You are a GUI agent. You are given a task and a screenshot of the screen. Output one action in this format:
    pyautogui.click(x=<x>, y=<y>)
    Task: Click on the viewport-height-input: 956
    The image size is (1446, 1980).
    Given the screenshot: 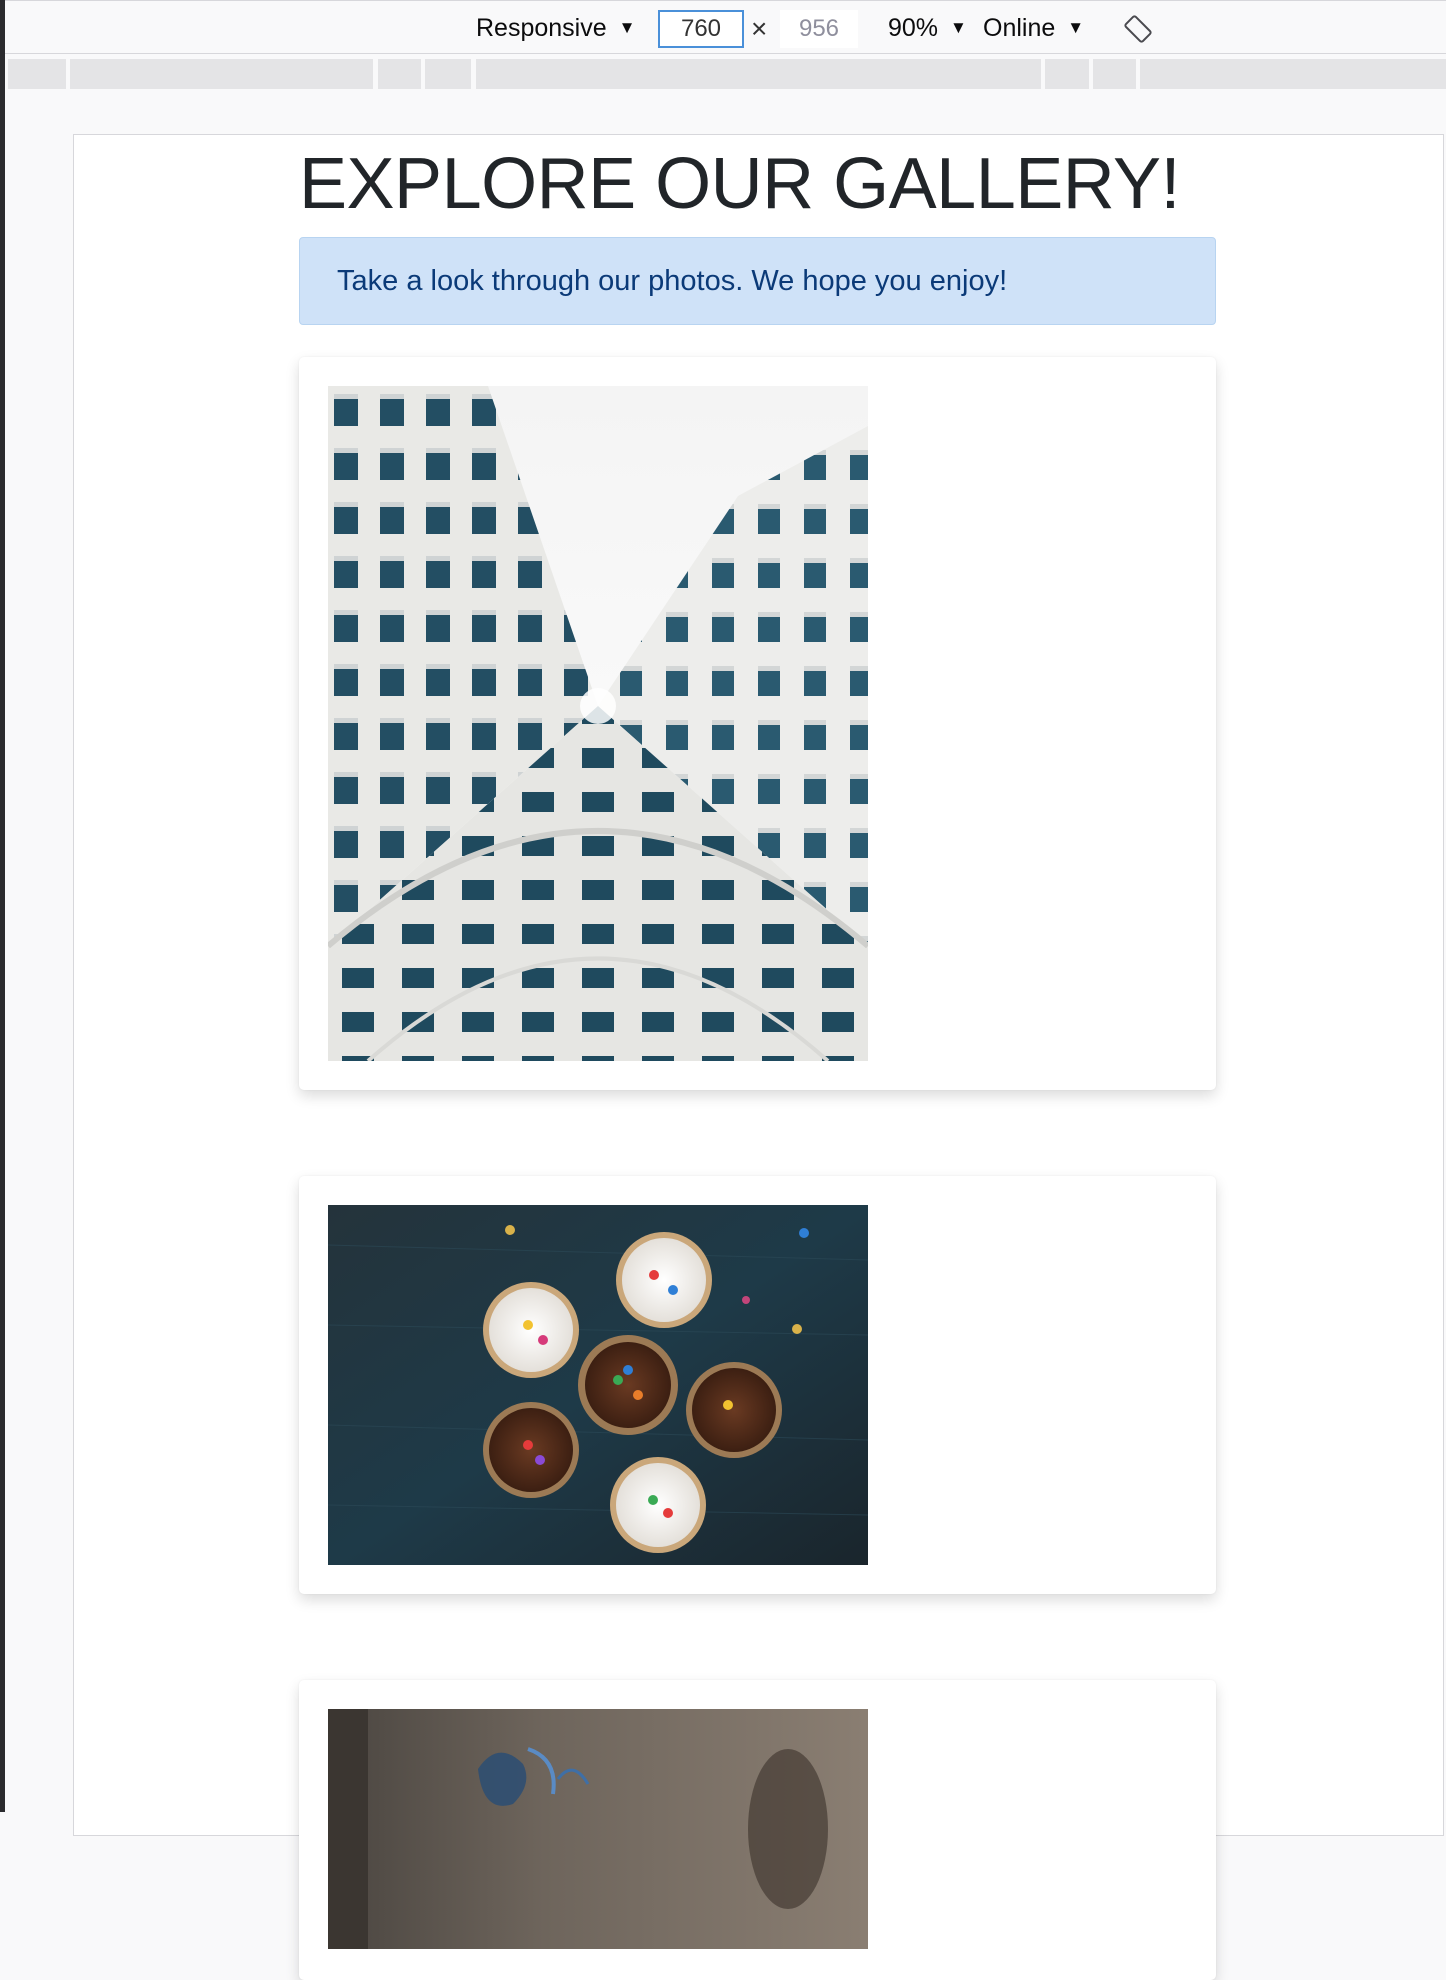 What is the action you would take?
    pyautogui.click(x=819, y=29)
    